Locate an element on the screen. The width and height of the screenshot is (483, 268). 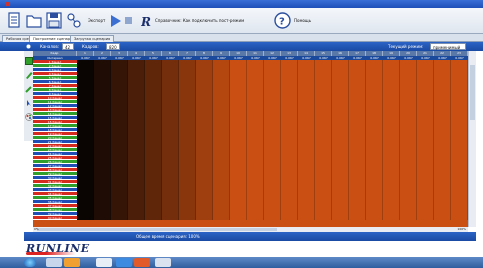
vertical-scroll-thumb is located at coordinates (472, 92).